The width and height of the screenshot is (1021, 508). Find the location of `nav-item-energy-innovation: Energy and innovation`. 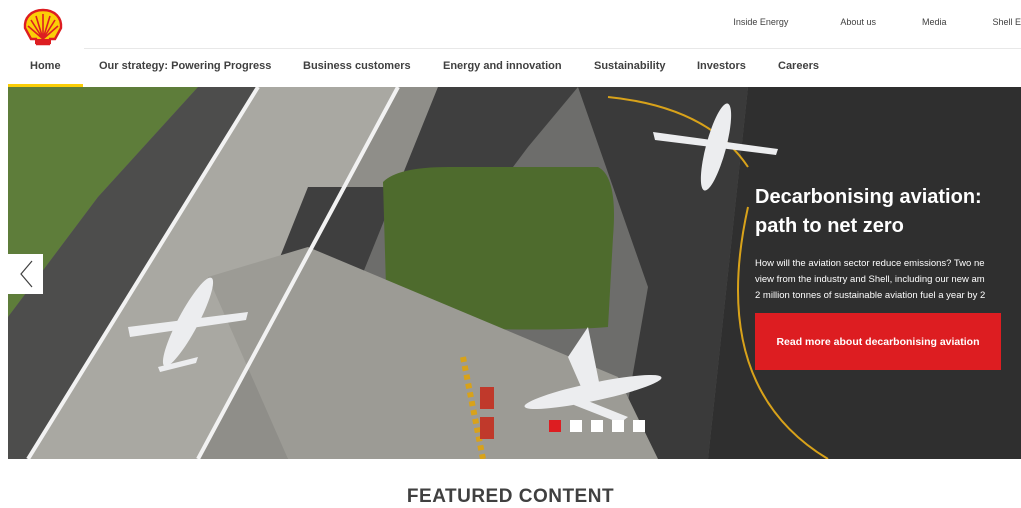

nav-item-energy-innovation: Energy and innovation is located at coordinates (502, 66).